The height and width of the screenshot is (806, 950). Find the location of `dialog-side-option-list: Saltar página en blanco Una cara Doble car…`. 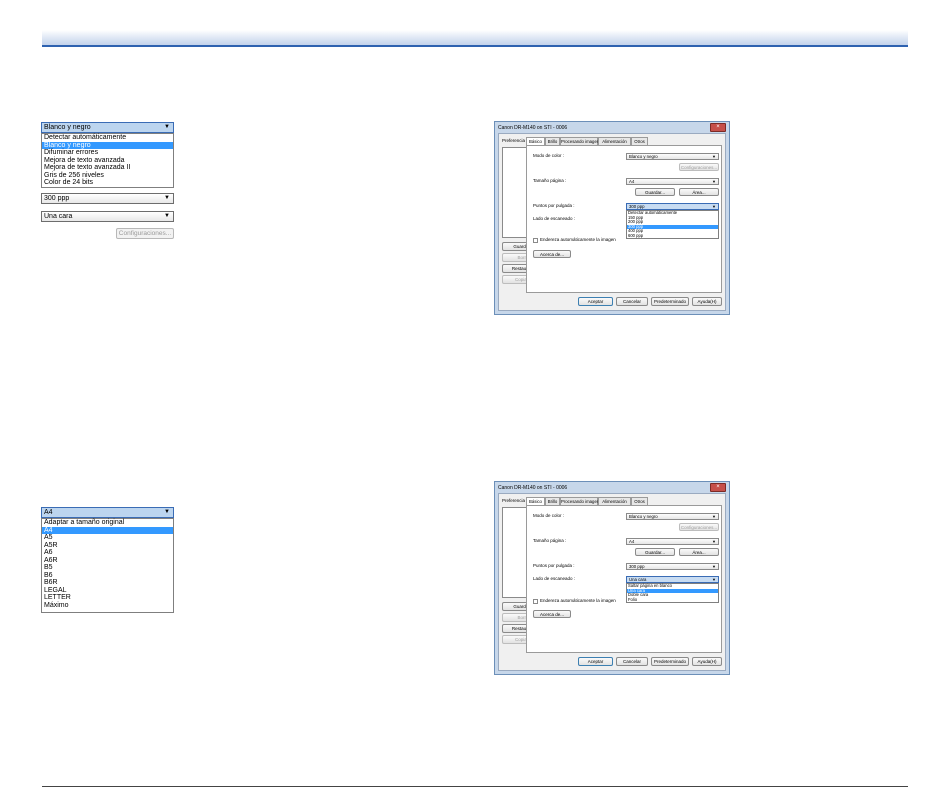

dialog-side-option-list: Saltar página en blanco Una cara Doble car… is located at coordinates (672, 593).